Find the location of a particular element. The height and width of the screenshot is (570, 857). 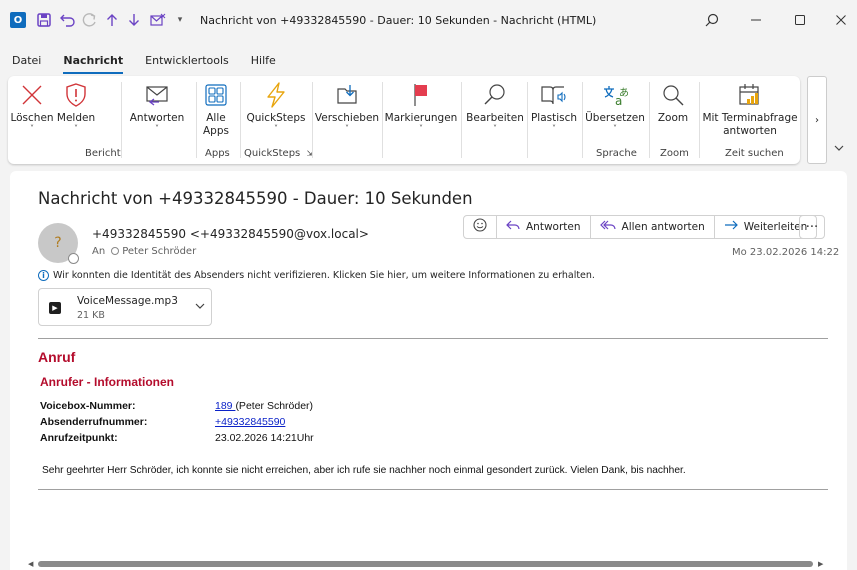

menu-hilfe: Hilfe is located at coordinates (262, 63).